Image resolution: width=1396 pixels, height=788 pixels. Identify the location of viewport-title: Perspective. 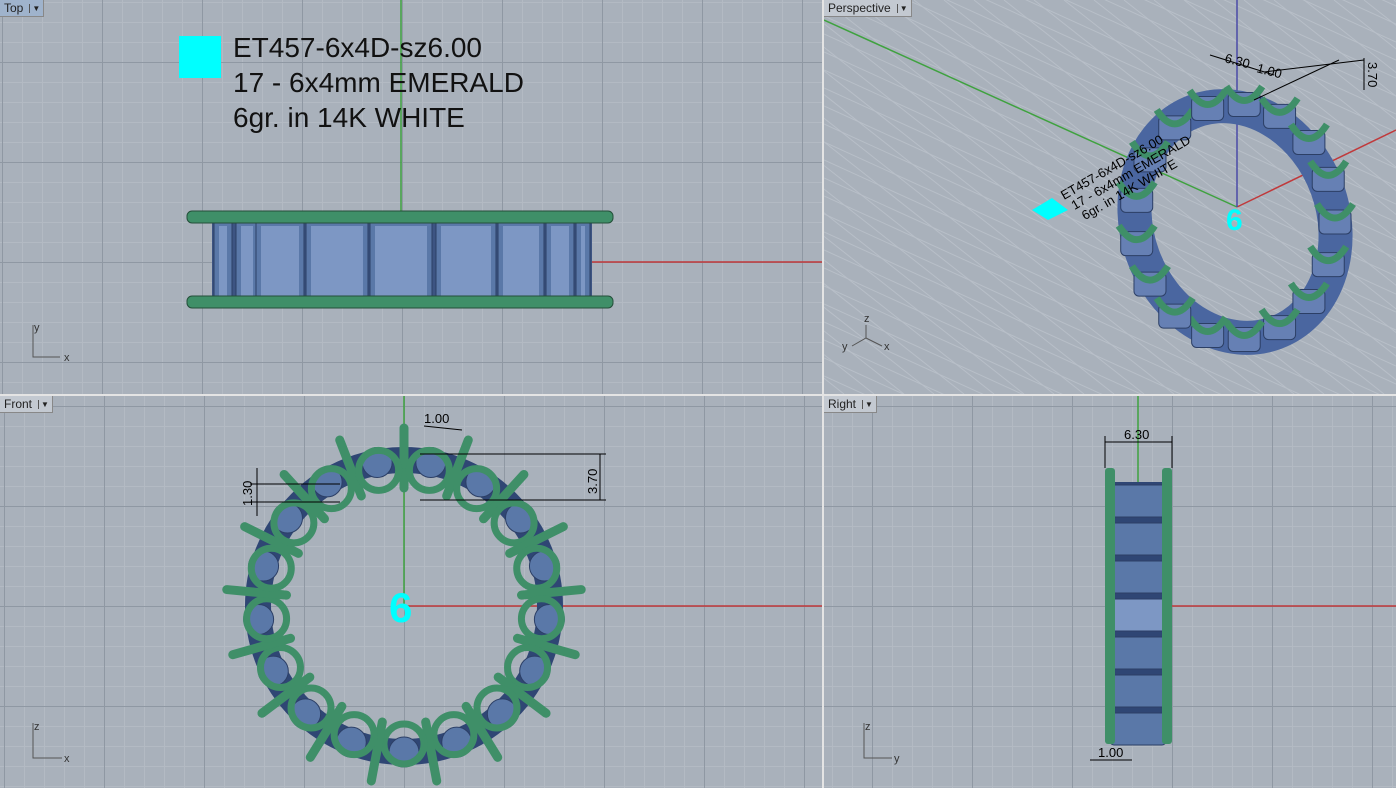
(859, 8).